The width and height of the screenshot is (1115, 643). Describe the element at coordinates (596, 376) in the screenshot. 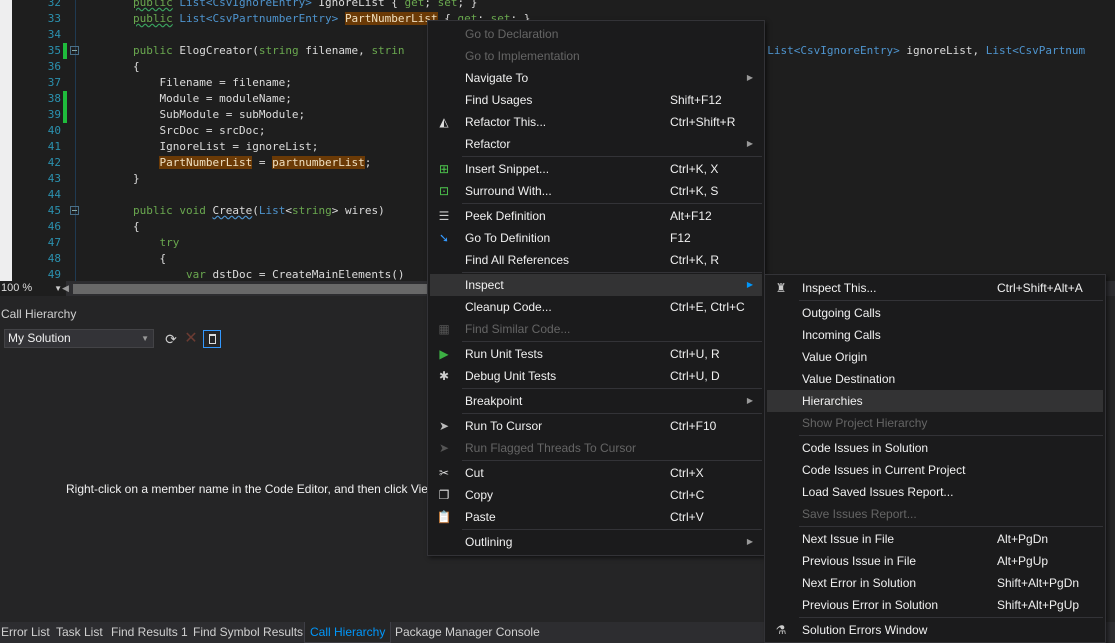

I see `menu-item-debug-unit-tests: ✱ Debug Unit Tests Ctrl+U, D` at that location.